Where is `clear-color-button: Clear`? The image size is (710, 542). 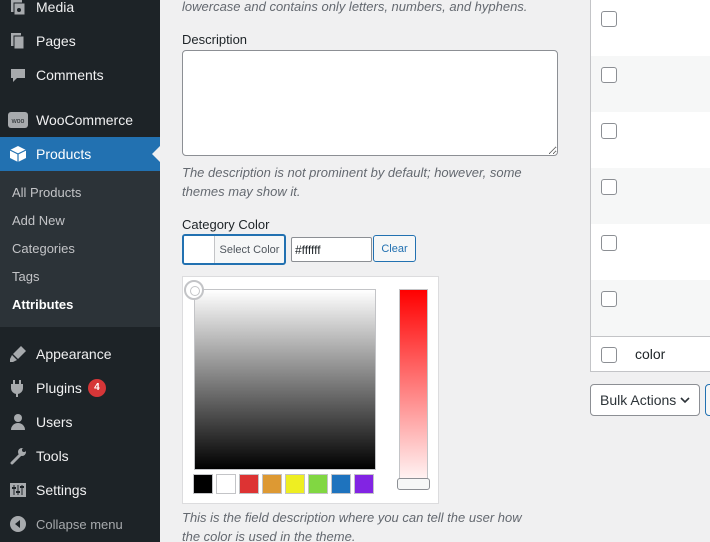 clear-color-button: Clear is located at coordinates (394, 248).